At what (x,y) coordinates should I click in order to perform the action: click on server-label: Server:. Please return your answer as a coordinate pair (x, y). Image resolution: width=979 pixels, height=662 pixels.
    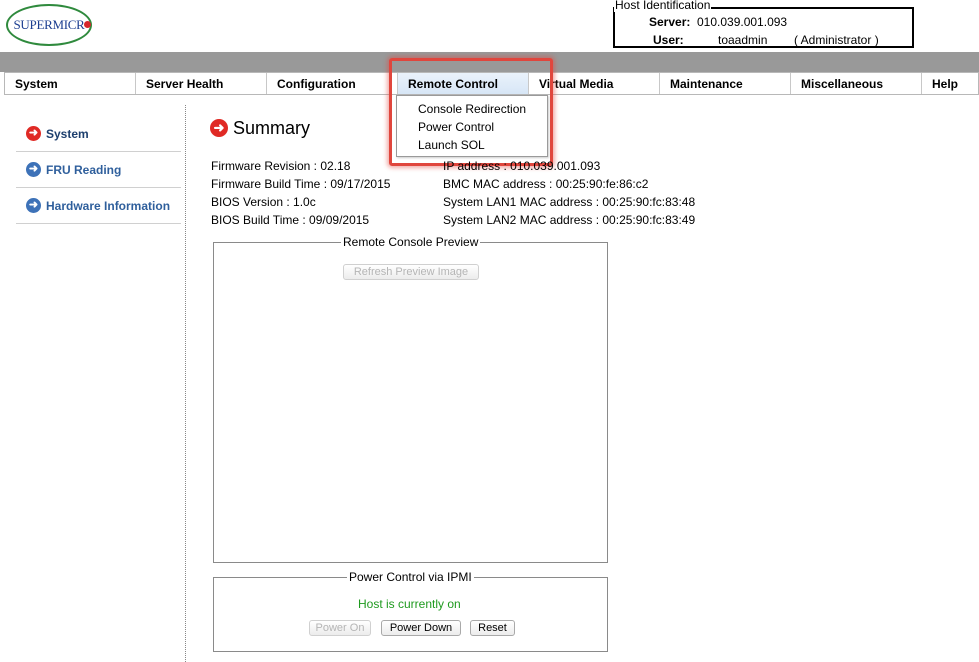
    Looking at the image, I should click on (670, 22).